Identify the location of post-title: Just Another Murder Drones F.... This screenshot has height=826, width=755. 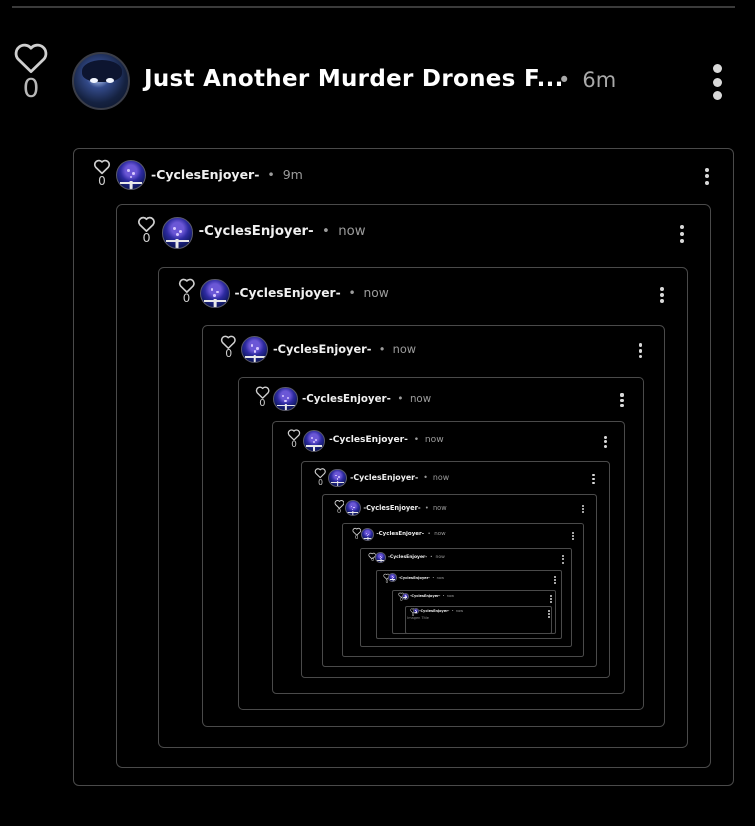
(354, 79).